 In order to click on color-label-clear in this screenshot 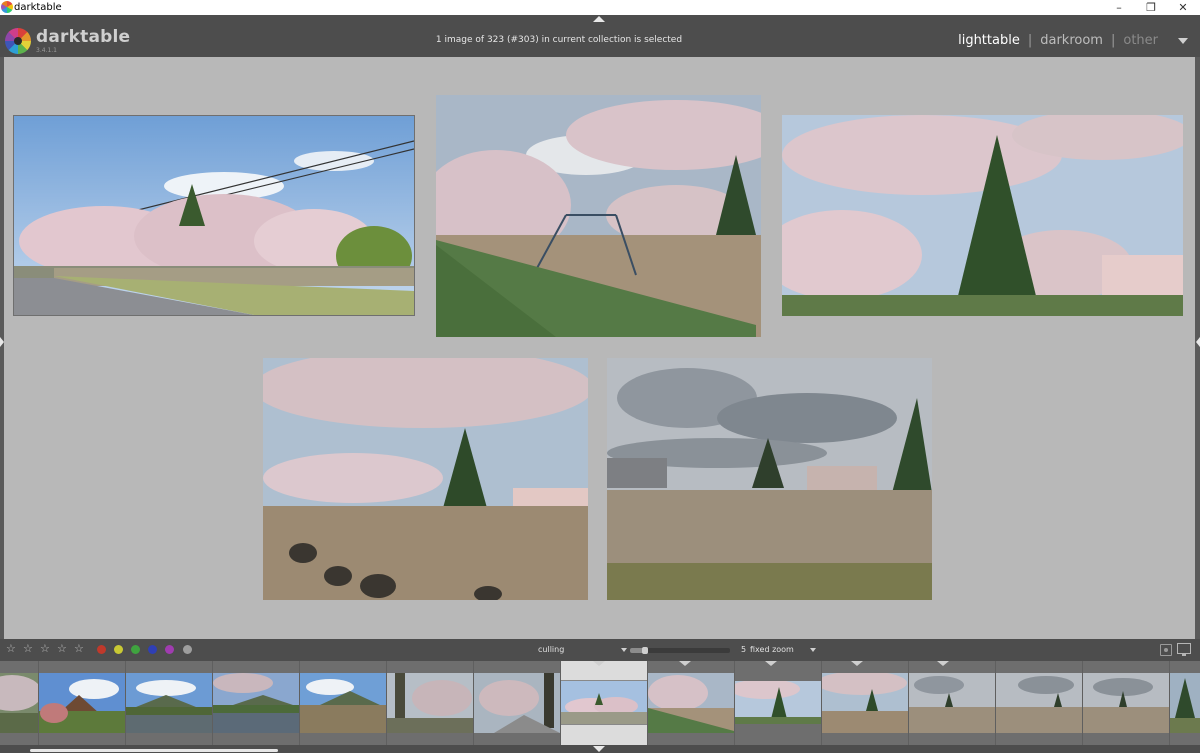, I will do `click(187, 649)`.